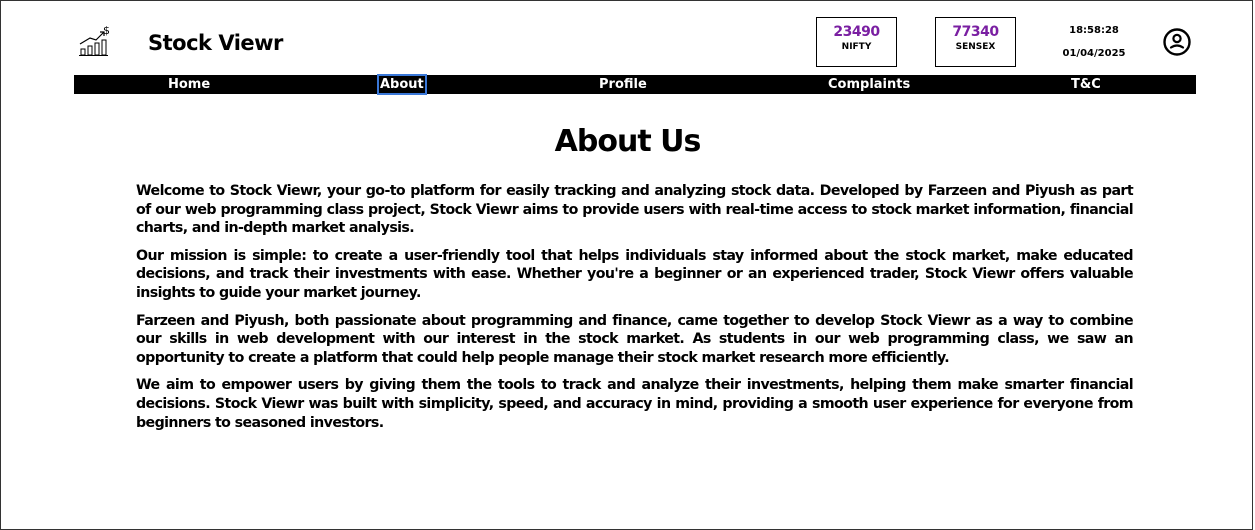 The width and height of the screenshot is (1255, 530). Describe the element at coordinates (1094, 30) in the screenshot. I see `clock-time: 18:58:28` at that location.